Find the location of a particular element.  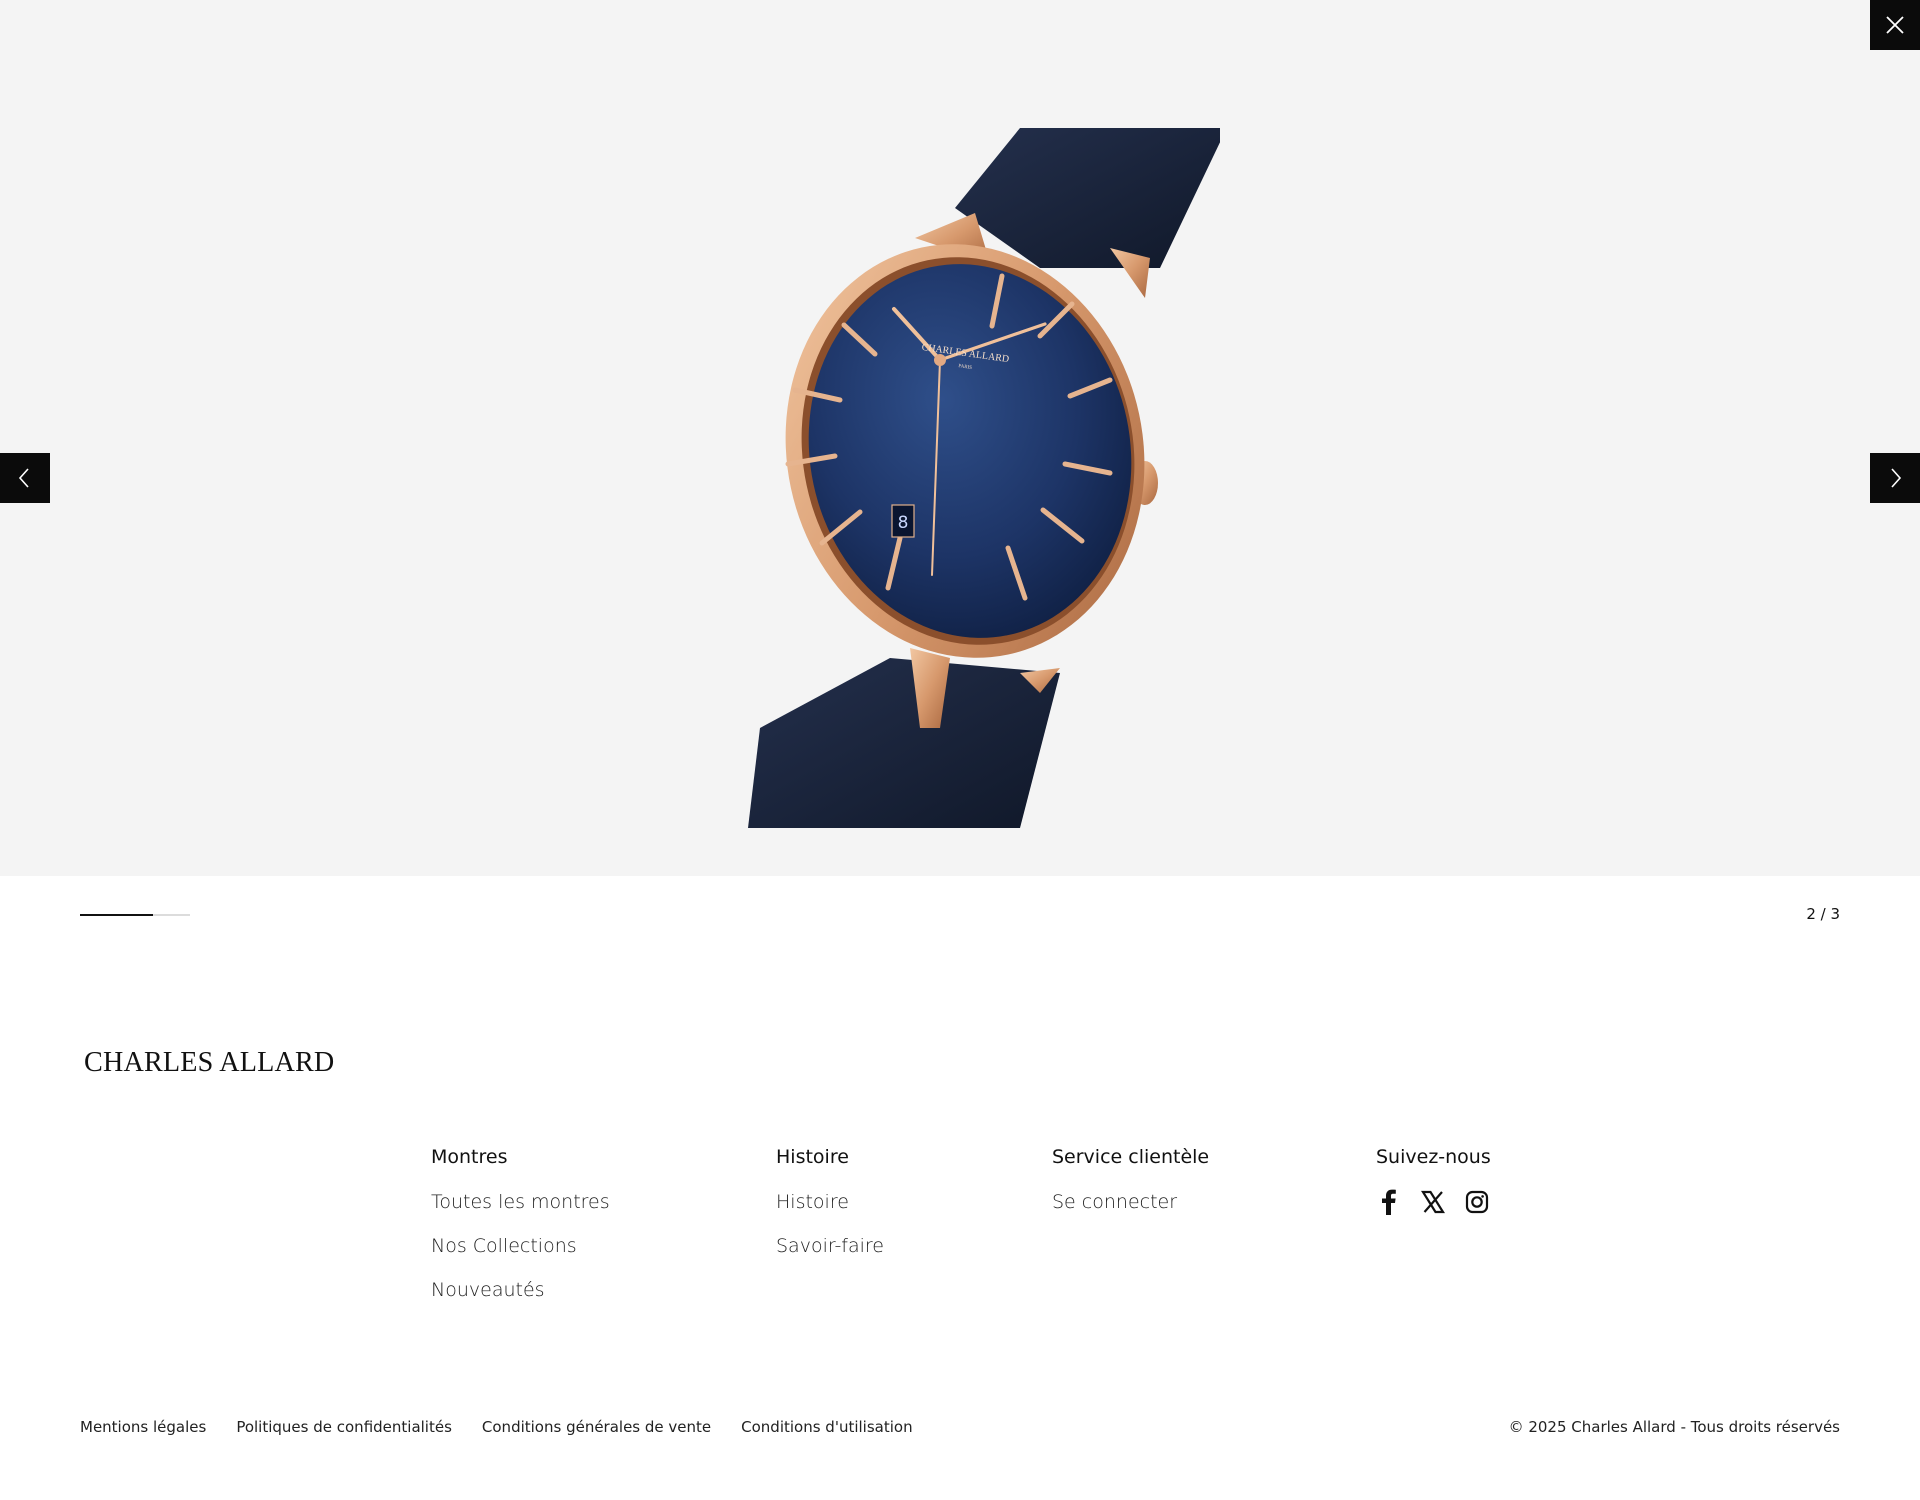

gallery-progress-bar is located at coordinates (135, 915).